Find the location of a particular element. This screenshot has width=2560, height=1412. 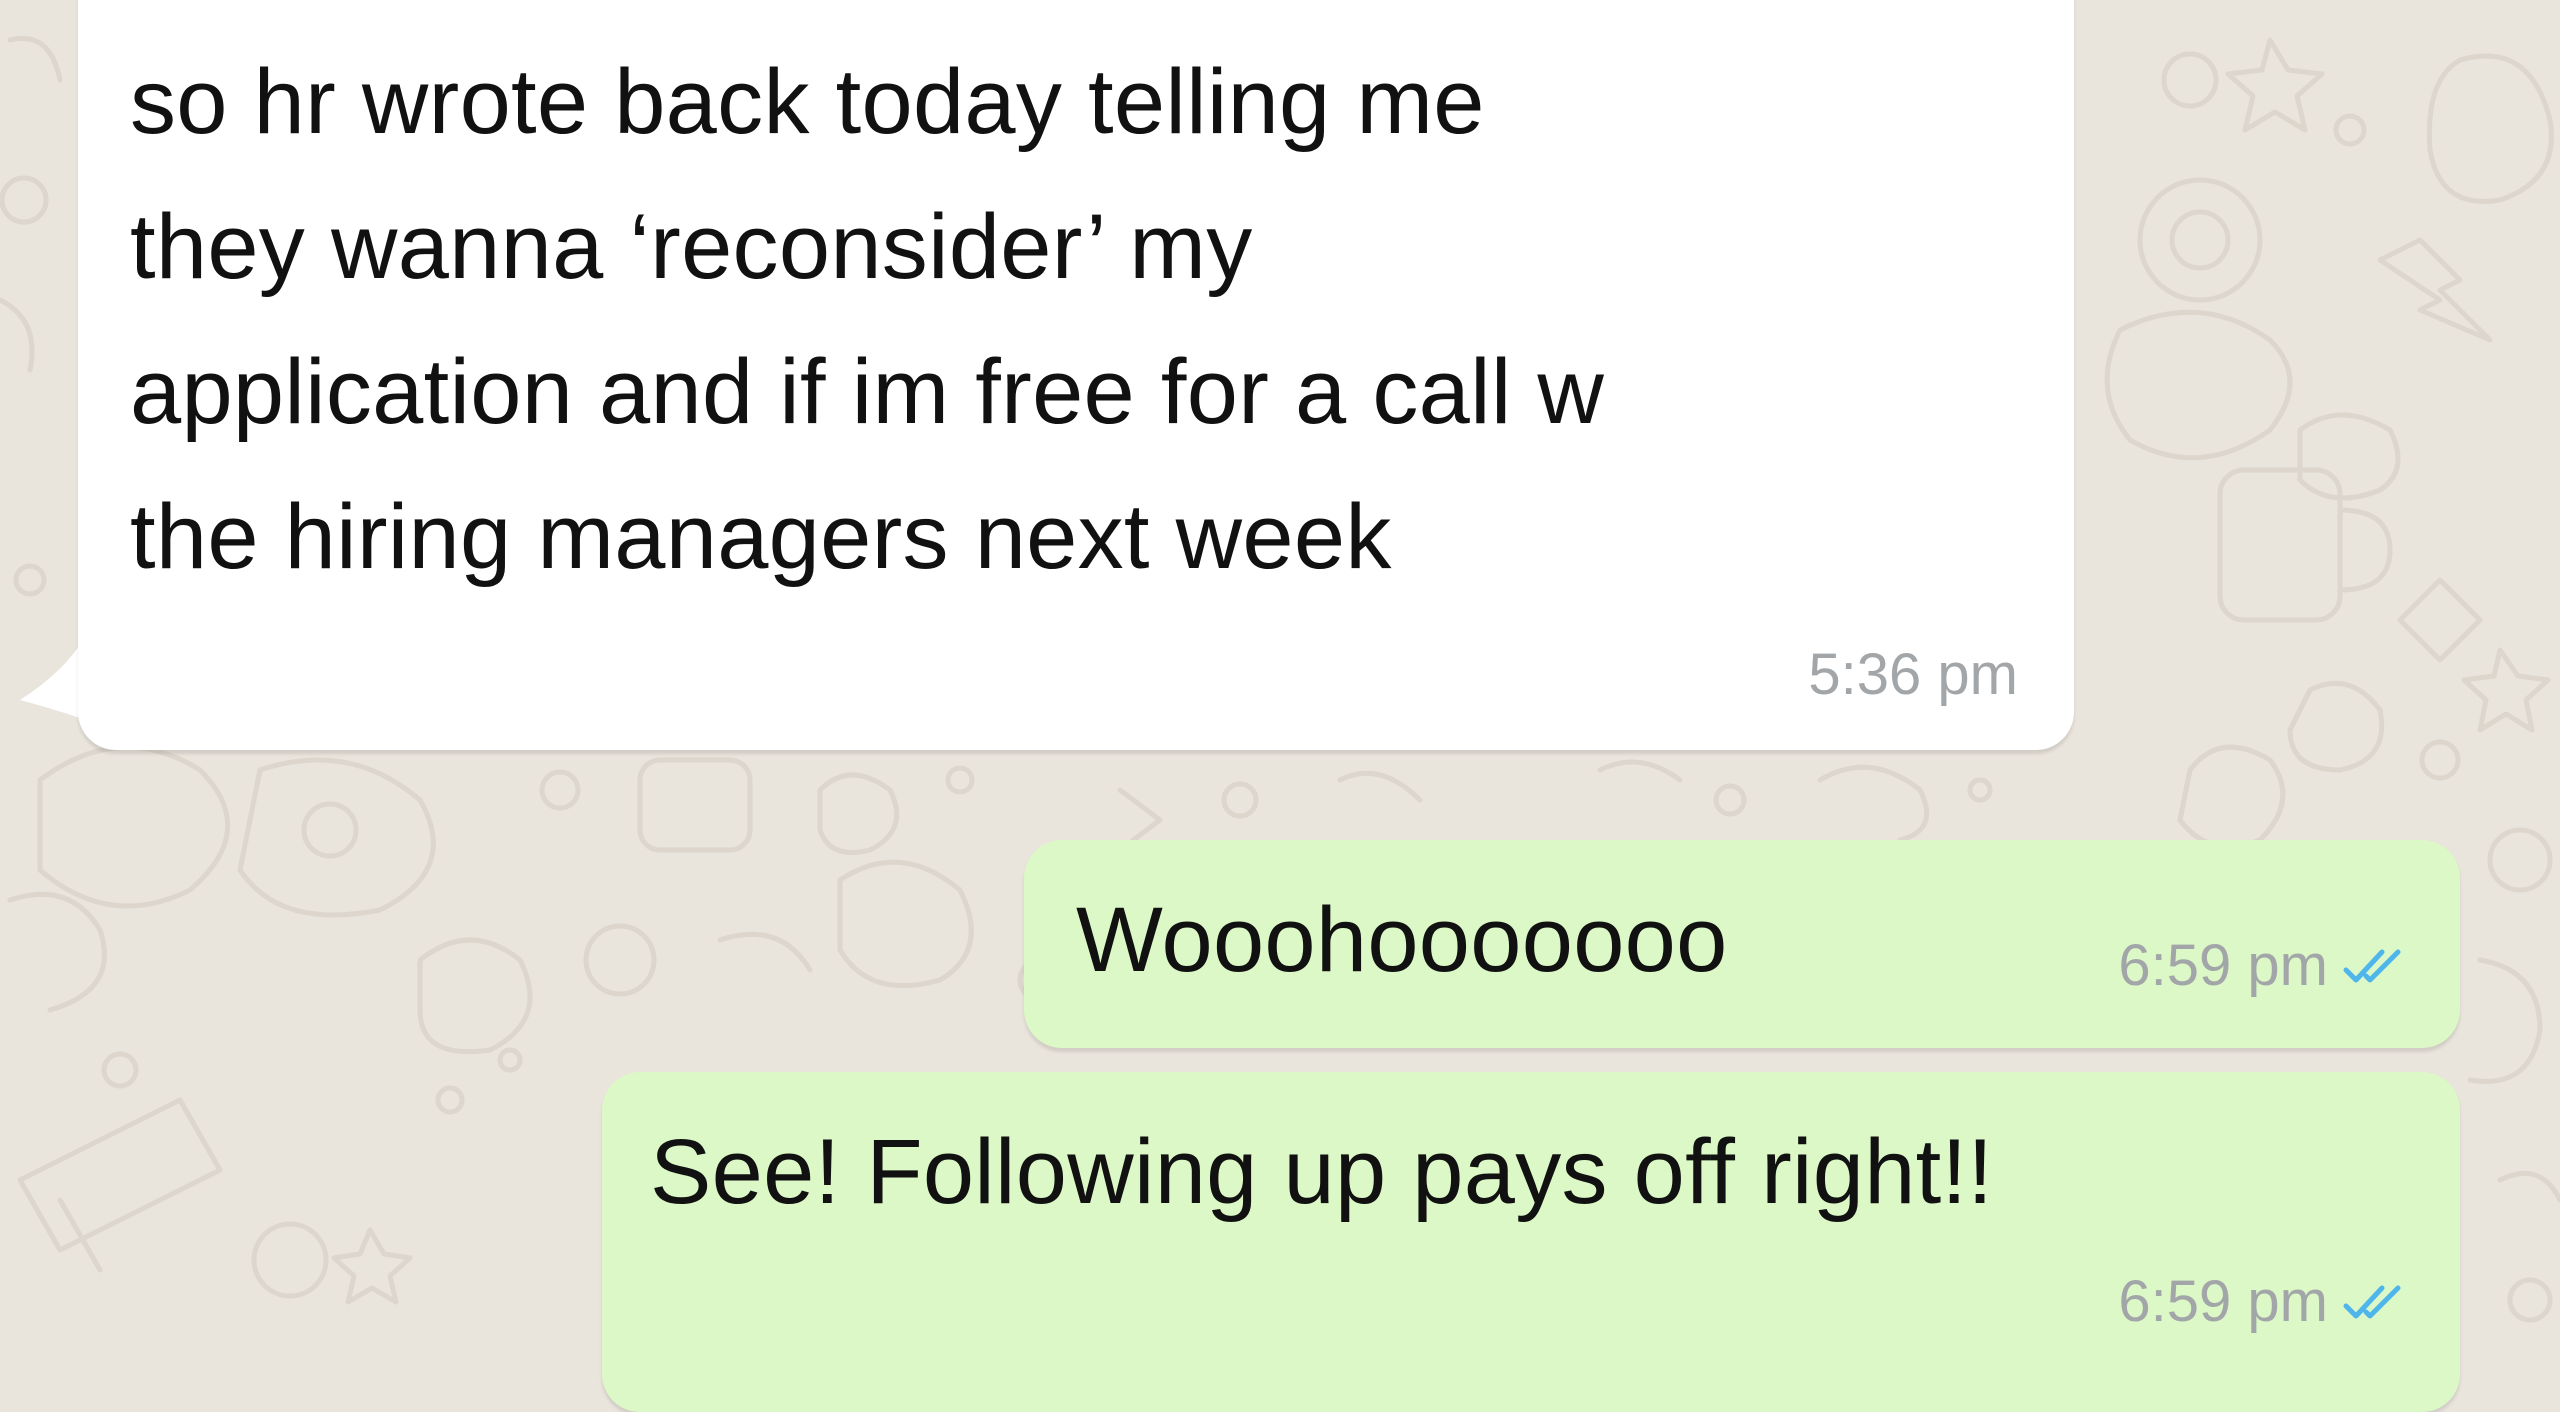

message-text: See! Following up pays off right!! is located at coordinates (1322, 1172).